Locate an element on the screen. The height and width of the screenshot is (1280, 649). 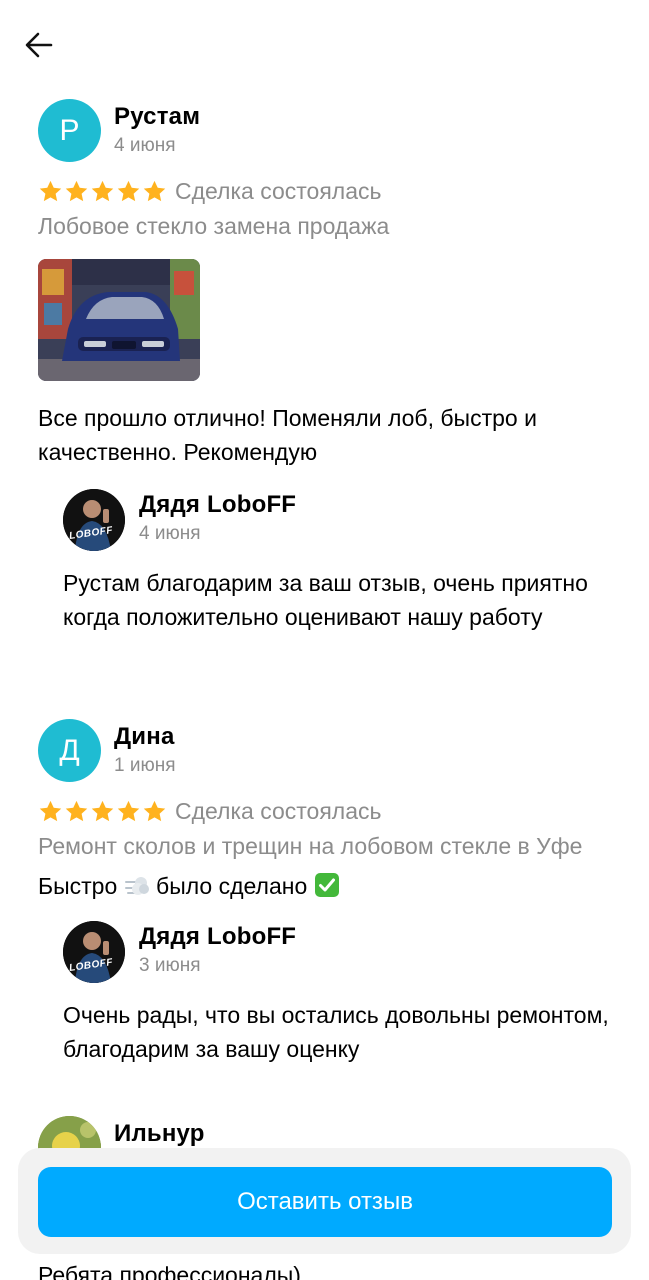
reviewer-name: Ильнур is located at coordinates (159, 1134).